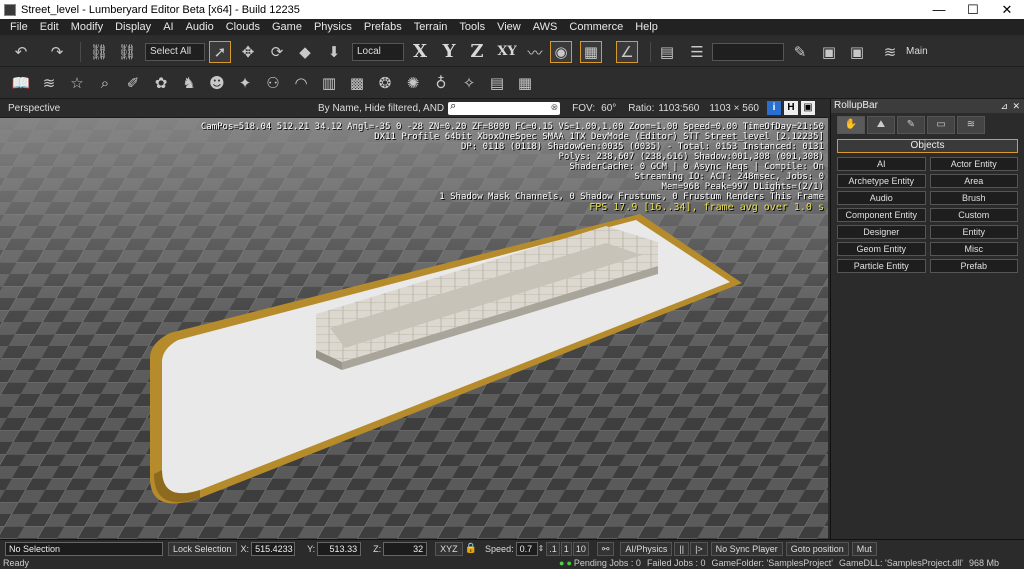 Image resolution: width=1024 pixels, height=569 pixels. Describe the element at coordinates (973, 164) in the screenshot. I see `object-actor-entity-button: Actor Entity` at that location.